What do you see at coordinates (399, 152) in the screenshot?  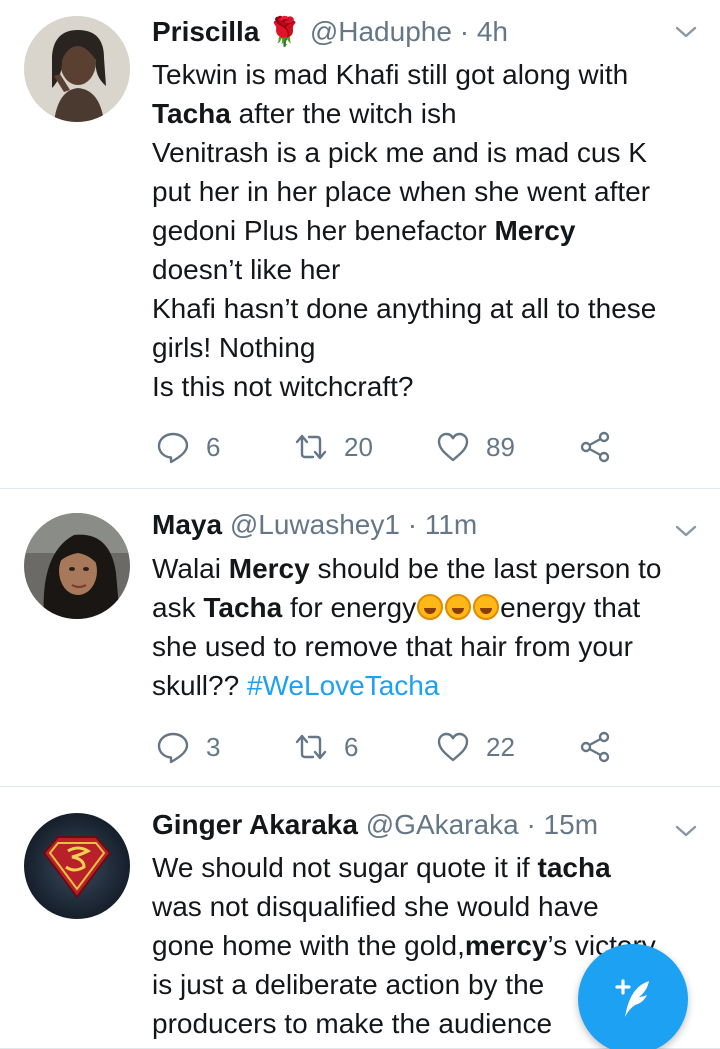 I see `text-segment: Venitrash is a pick me and is mad cus K` at bounding box center [399, 152].